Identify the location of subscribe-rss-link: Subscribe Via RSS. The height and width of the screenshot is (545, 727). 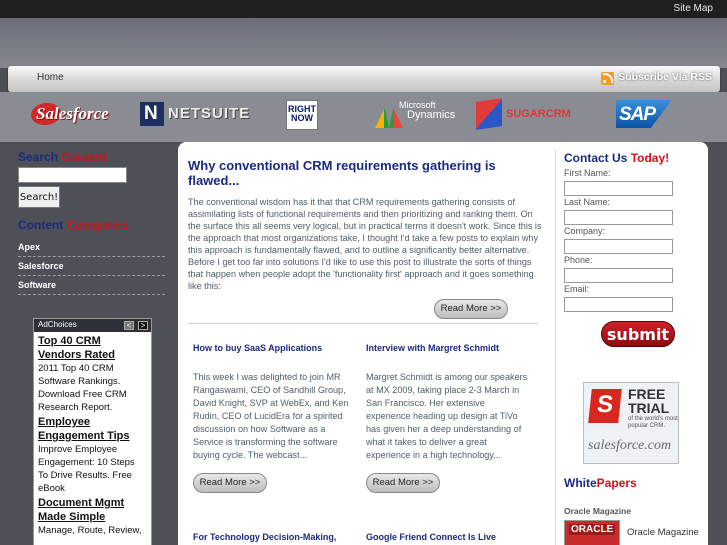
(665, 77).